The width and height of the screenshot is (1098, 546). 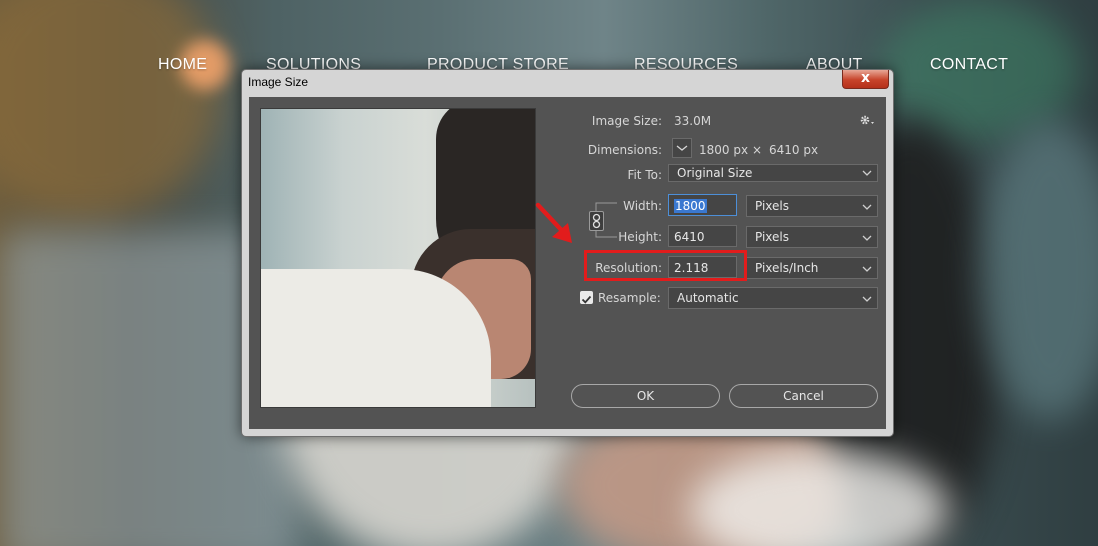 I want to click on height-value: 6410, so click(x=689, y=237).